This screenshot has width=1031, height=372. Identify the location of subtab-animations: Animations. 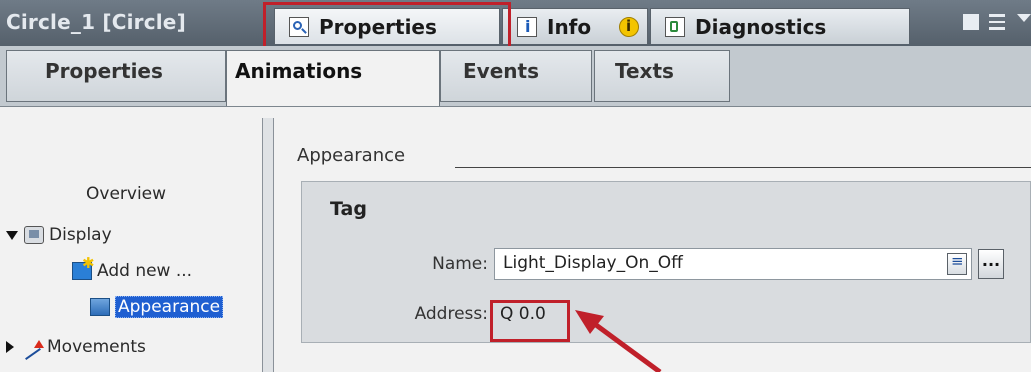
(333, 78).